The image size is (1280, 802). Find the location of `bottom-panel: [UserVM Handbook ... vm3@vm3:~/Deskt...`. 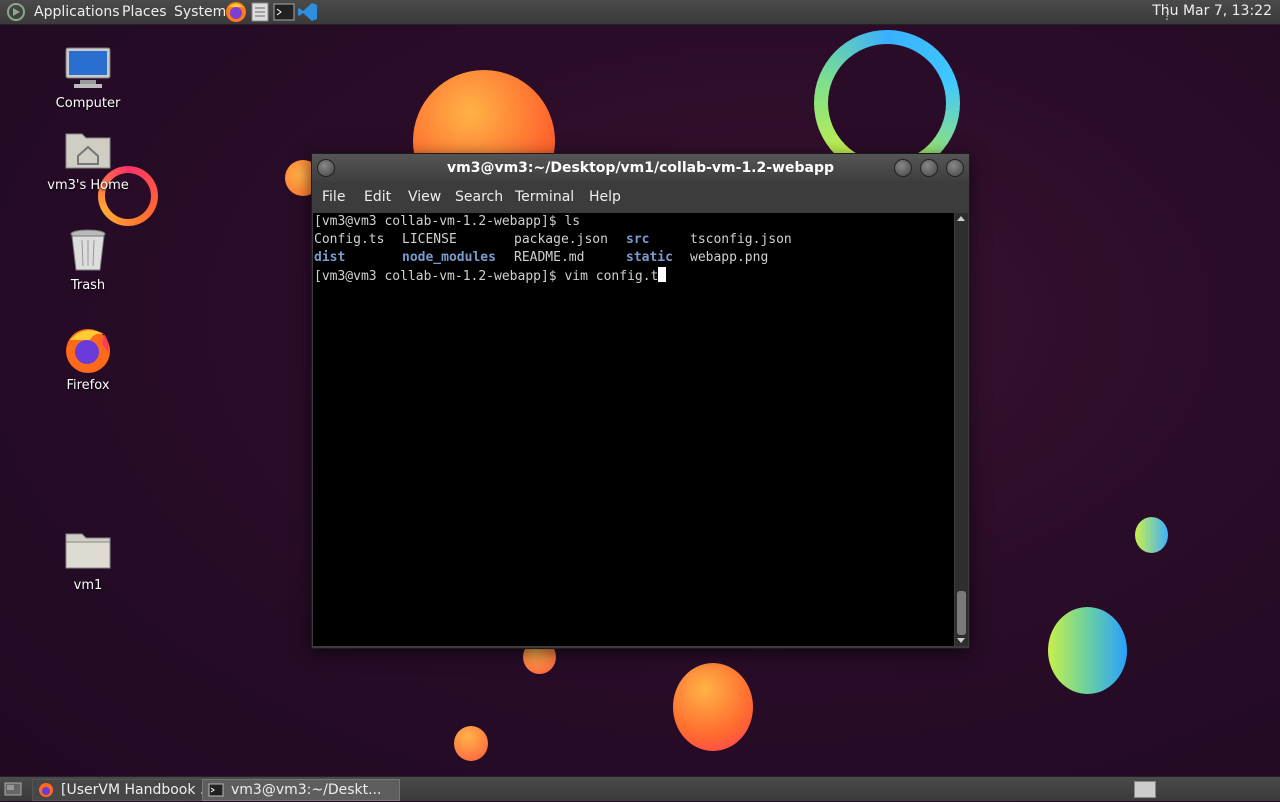

bottom-panel: [UserVM Handbook ... vm3@vm3:~/Deskt... is located at coordinates (640, 788).